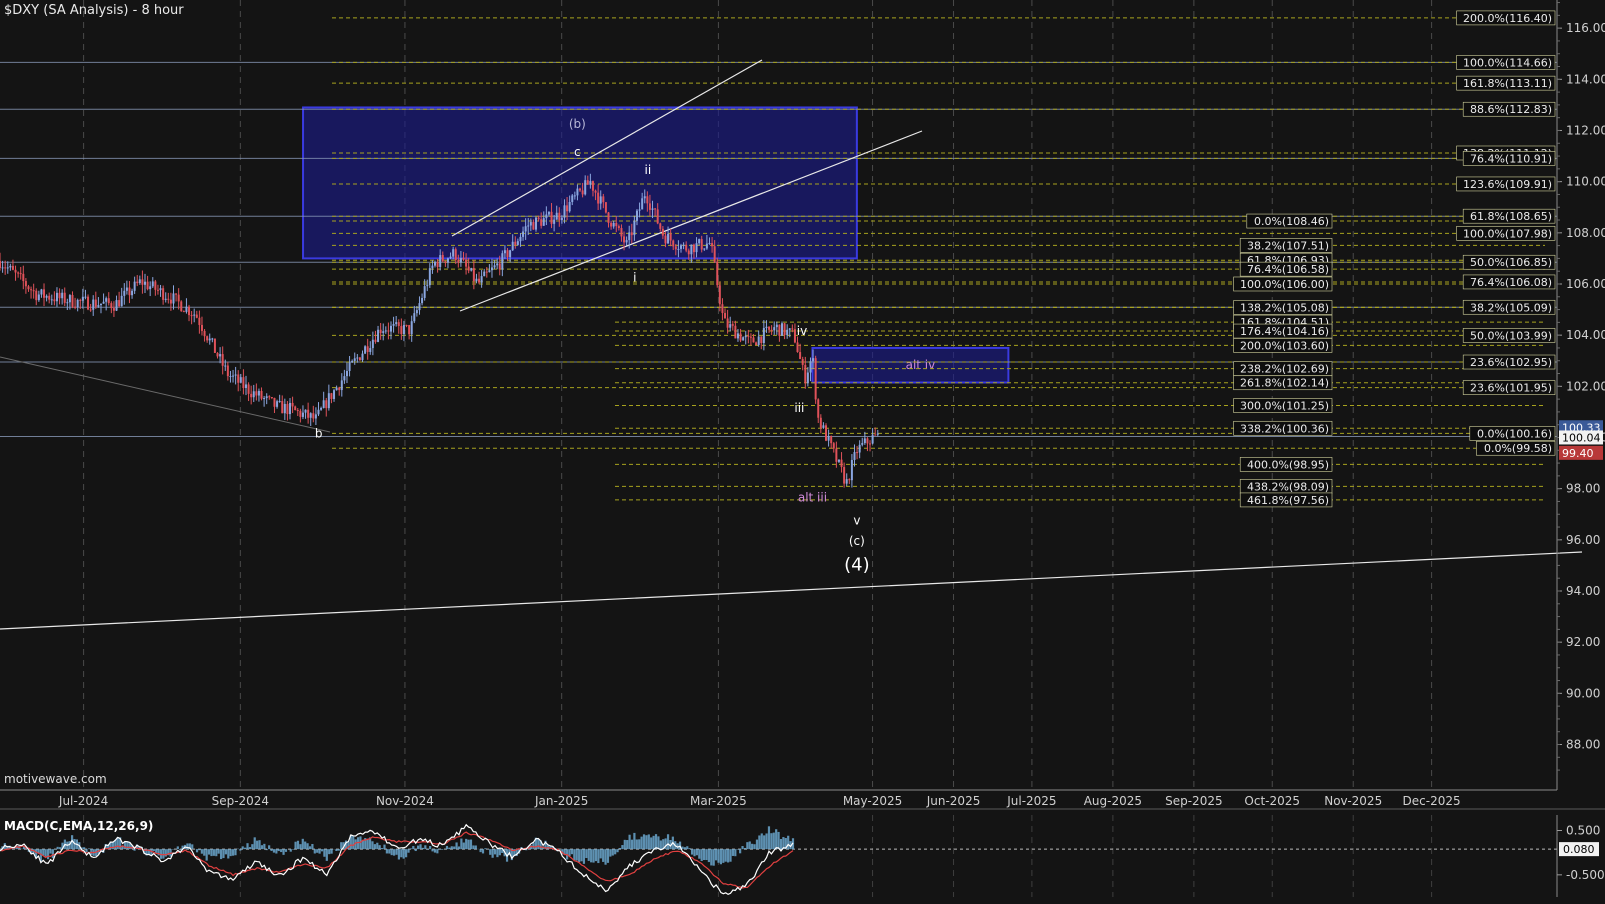 This screenshot has height=904, width=1605. Describe the element at coordinates (1113, 801) in the screenshot. I see `x-tick-label: Aug-2025` at that location.